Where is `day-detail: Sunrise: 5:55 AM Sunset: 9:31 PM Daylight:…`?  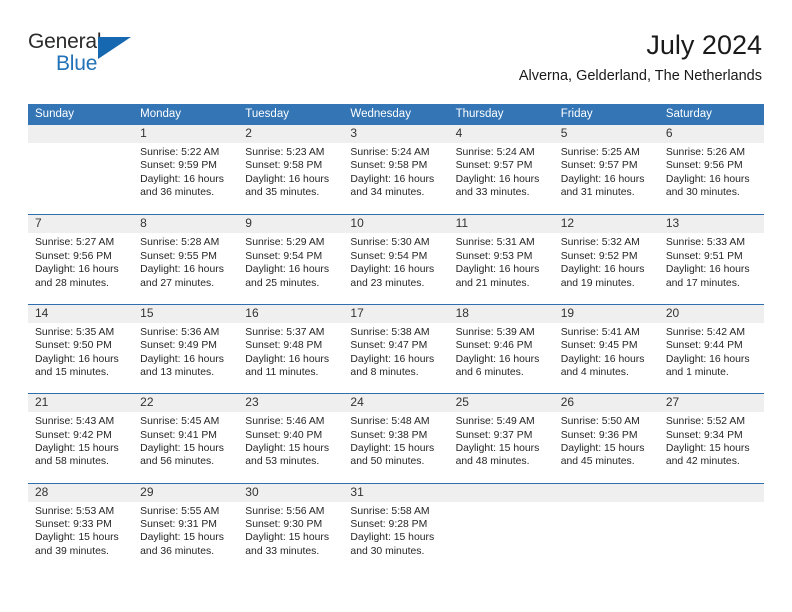
day-detail: Sunrise: 5:55 AM Sunset: 9:31 PM Daylight:… is located at coordinates (187, 532).